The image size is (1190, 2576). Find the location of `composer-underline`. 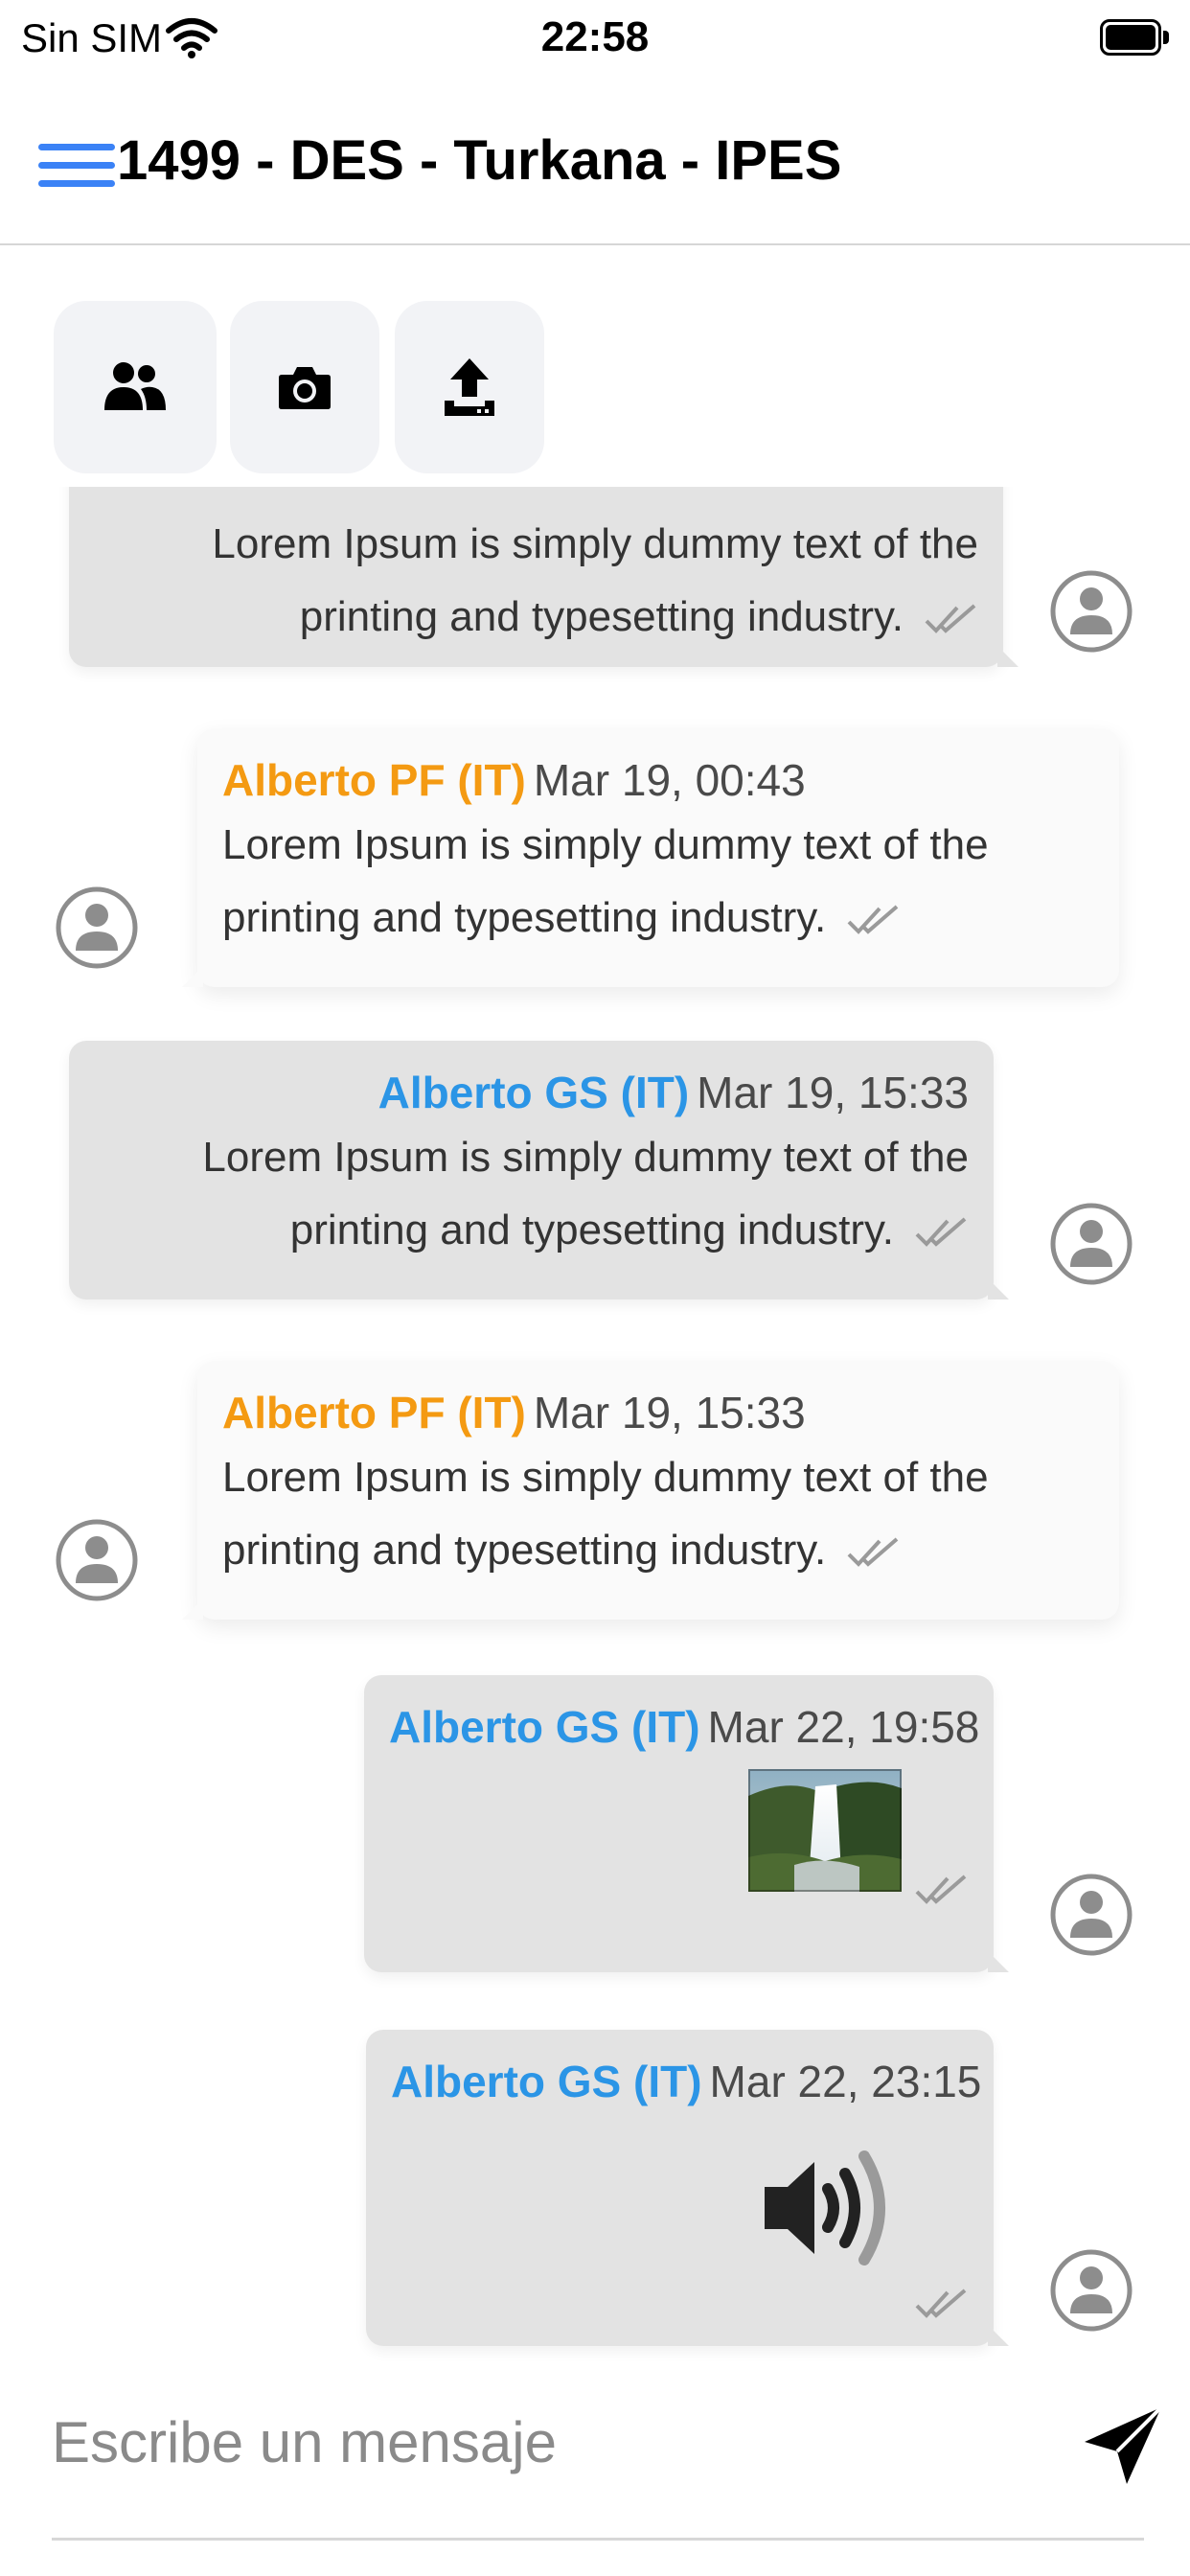

composer-underline is located at coordinates (598, 2539).